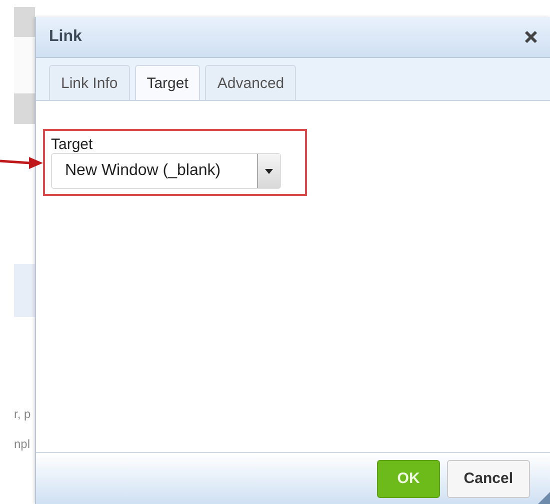  I want to click on page-text: npl, so click(23, 444).